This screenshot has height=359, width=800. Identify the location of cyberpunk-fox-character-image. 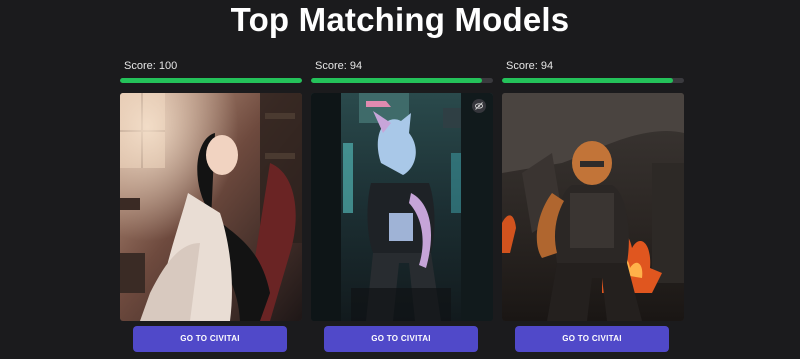
(402, 207).